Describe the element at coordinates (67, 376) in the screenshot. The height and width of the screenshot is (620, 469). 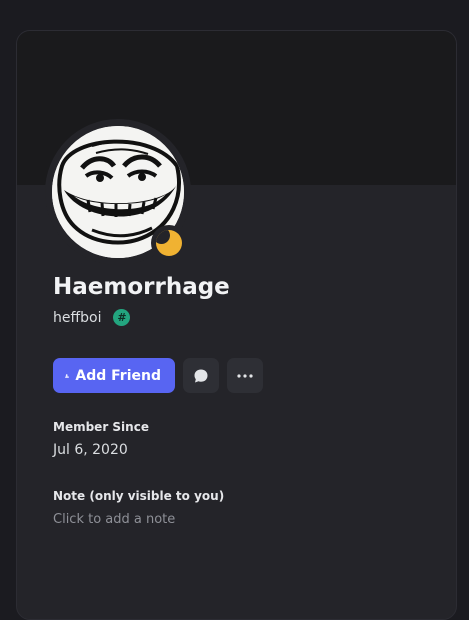
I see `add-user-icon` at that location.